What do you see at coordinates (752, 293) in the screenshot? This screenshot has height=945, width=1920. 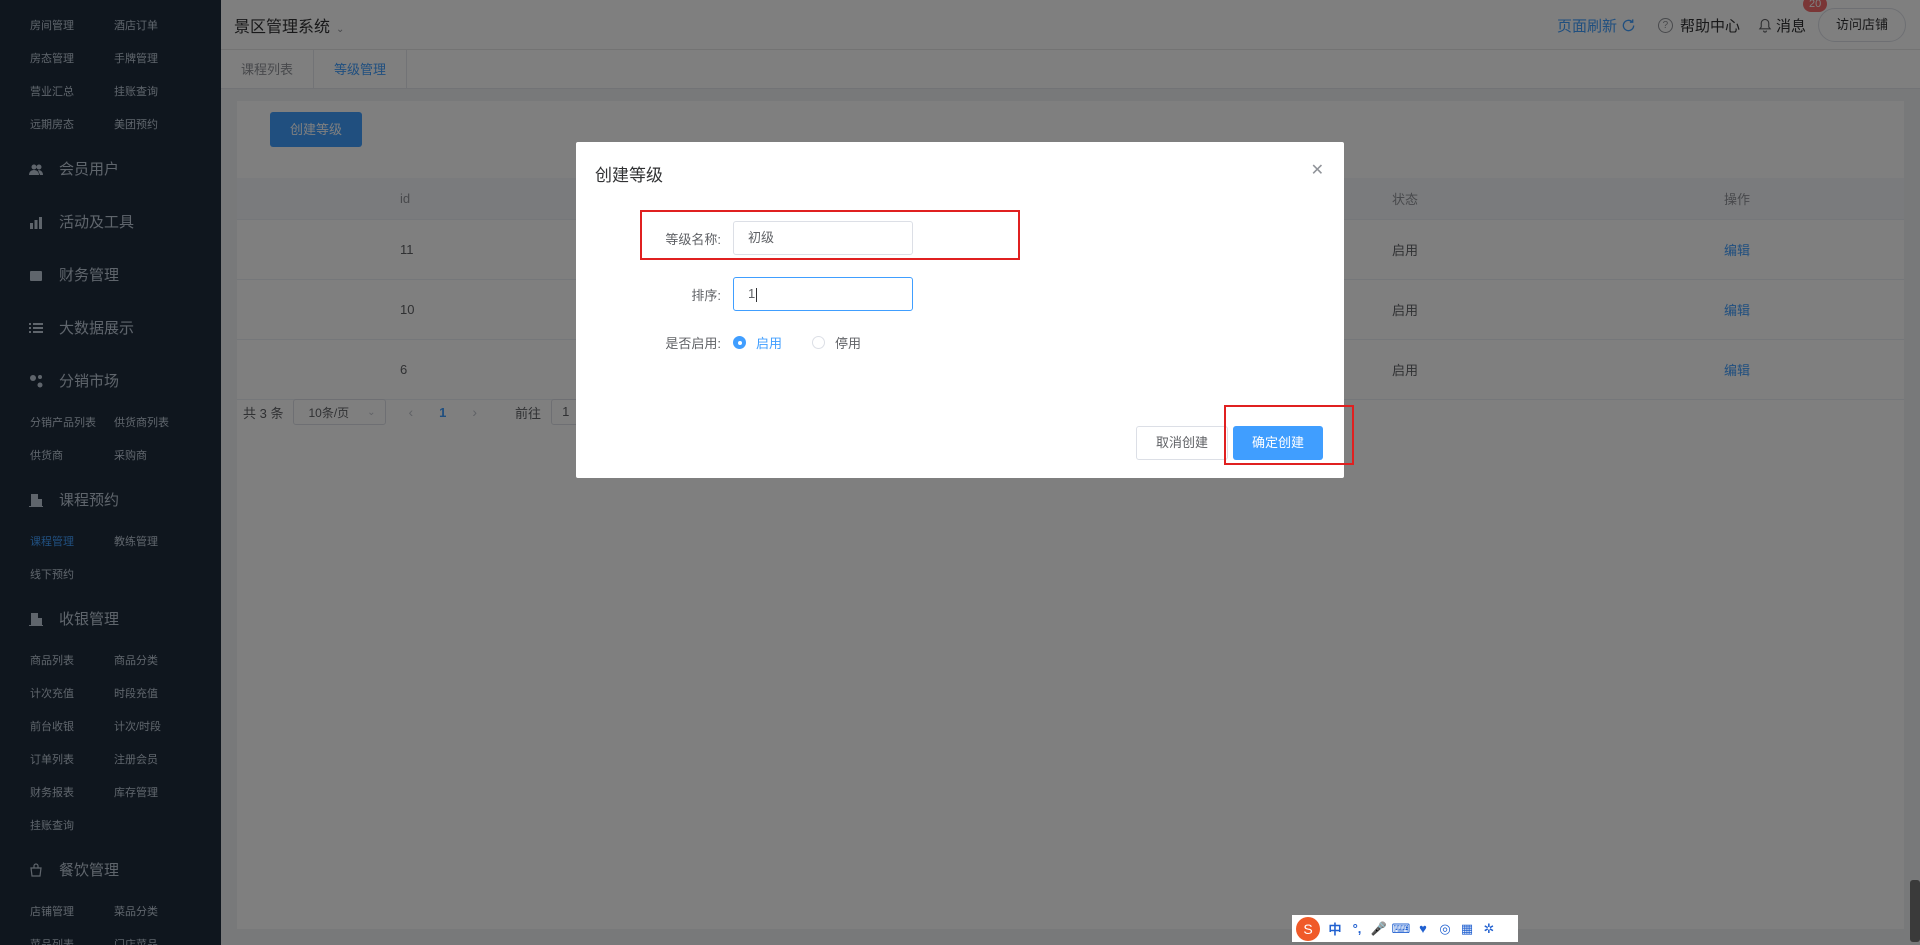 I see `sort-value: 1` at bounding box center [752, 293].